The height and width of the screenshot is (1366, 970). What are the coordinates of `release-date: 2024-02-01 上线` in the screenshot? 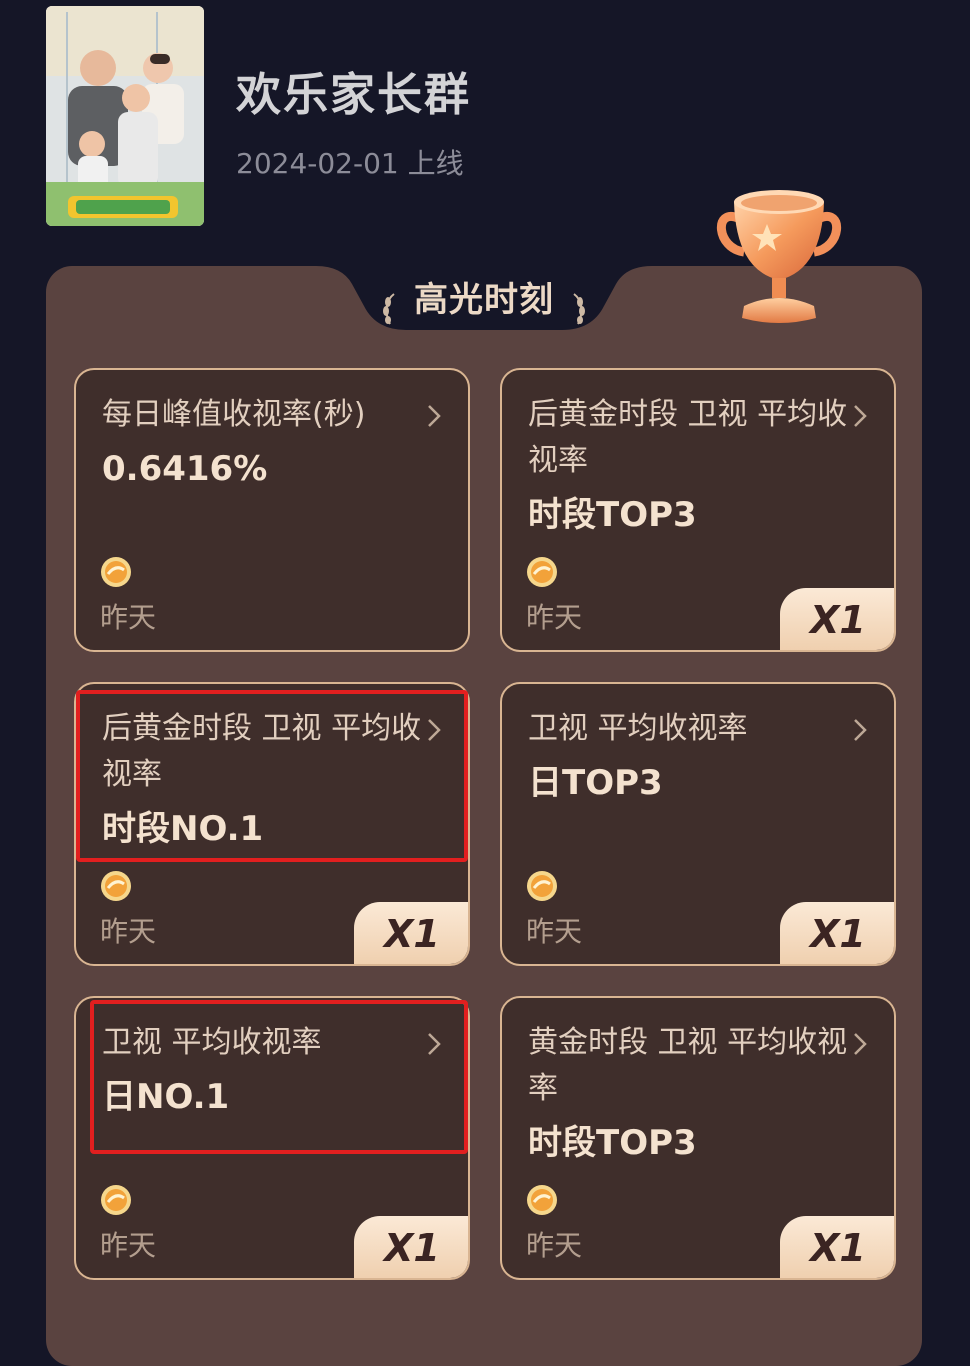 It's located at (350, 163).